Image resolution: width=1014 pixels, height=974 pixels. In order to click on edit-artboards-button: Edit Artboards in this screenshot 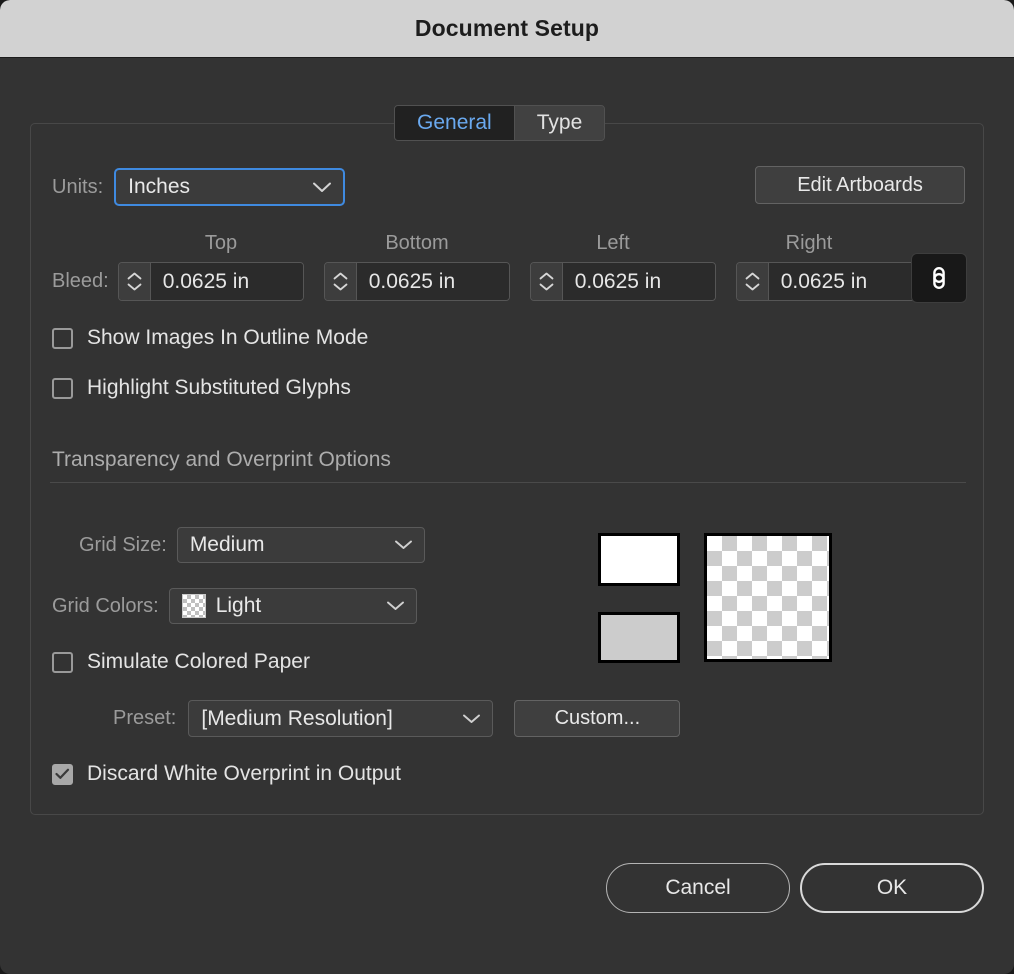, I will do `click(860, 185)`.